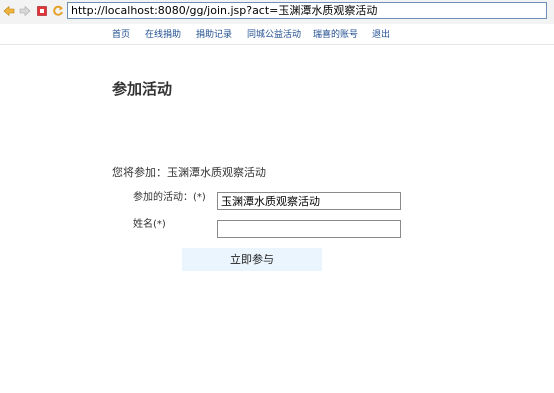 Image resolution: width=554 pixels, height=393 pixels. Describe the element at coordinates (335, 35) in the screenshot. I see `nav-link-my-account: 瑞喜的账号` at that location.